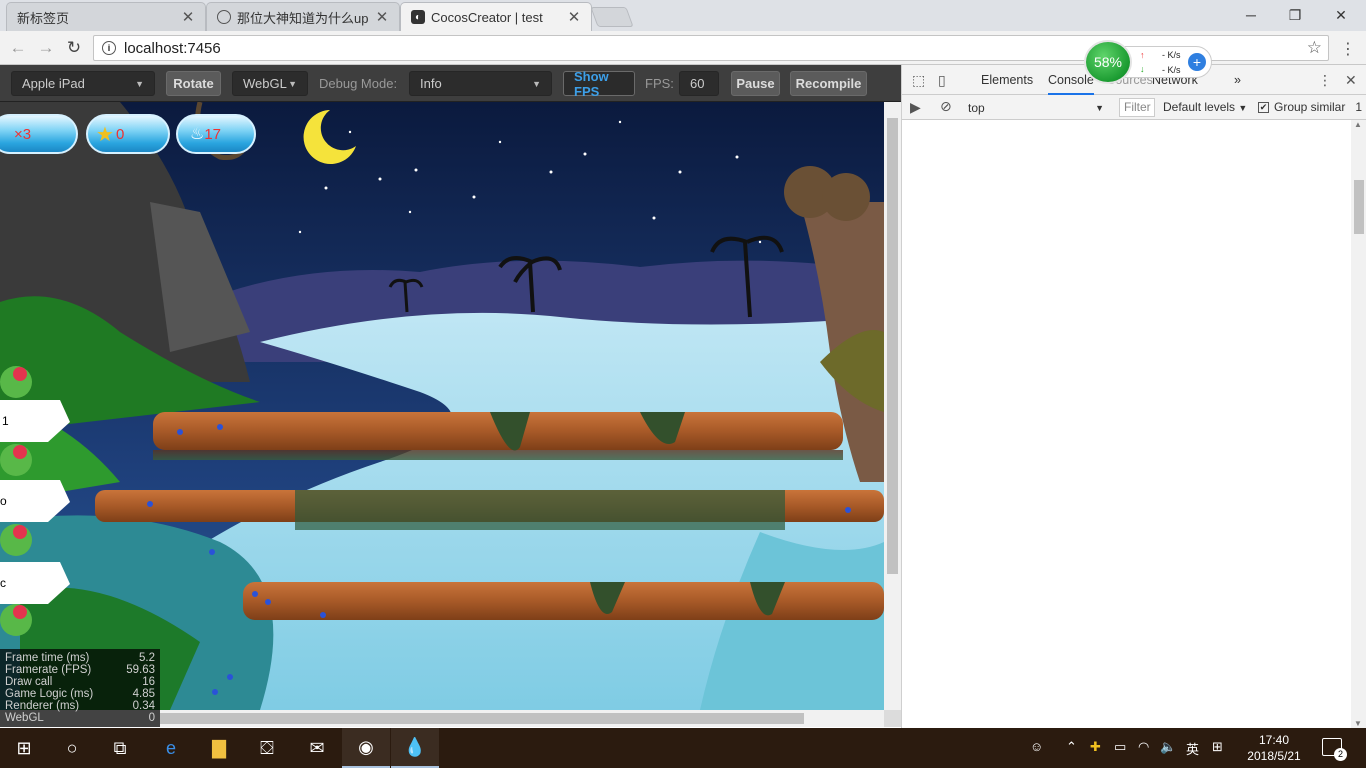 Image resolution: width=1366 pixels, height=768 pixels. What do you see at coordinates (612, 17) in the screenshot?
I see `new-tab-button` at bounding box center [612, 17].